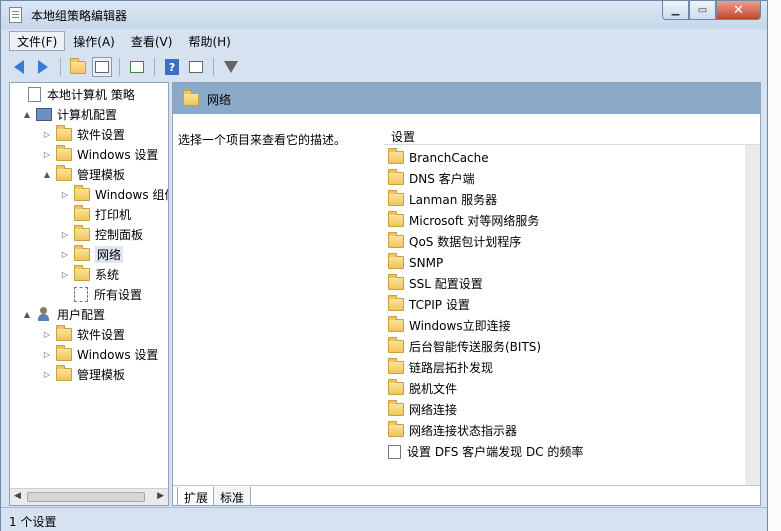 The width and height of the screenshot is (781, 531). What do you see at coordinates (19, 67) in the screenshot?
I see `back-button` at bounding box center [19, 67].